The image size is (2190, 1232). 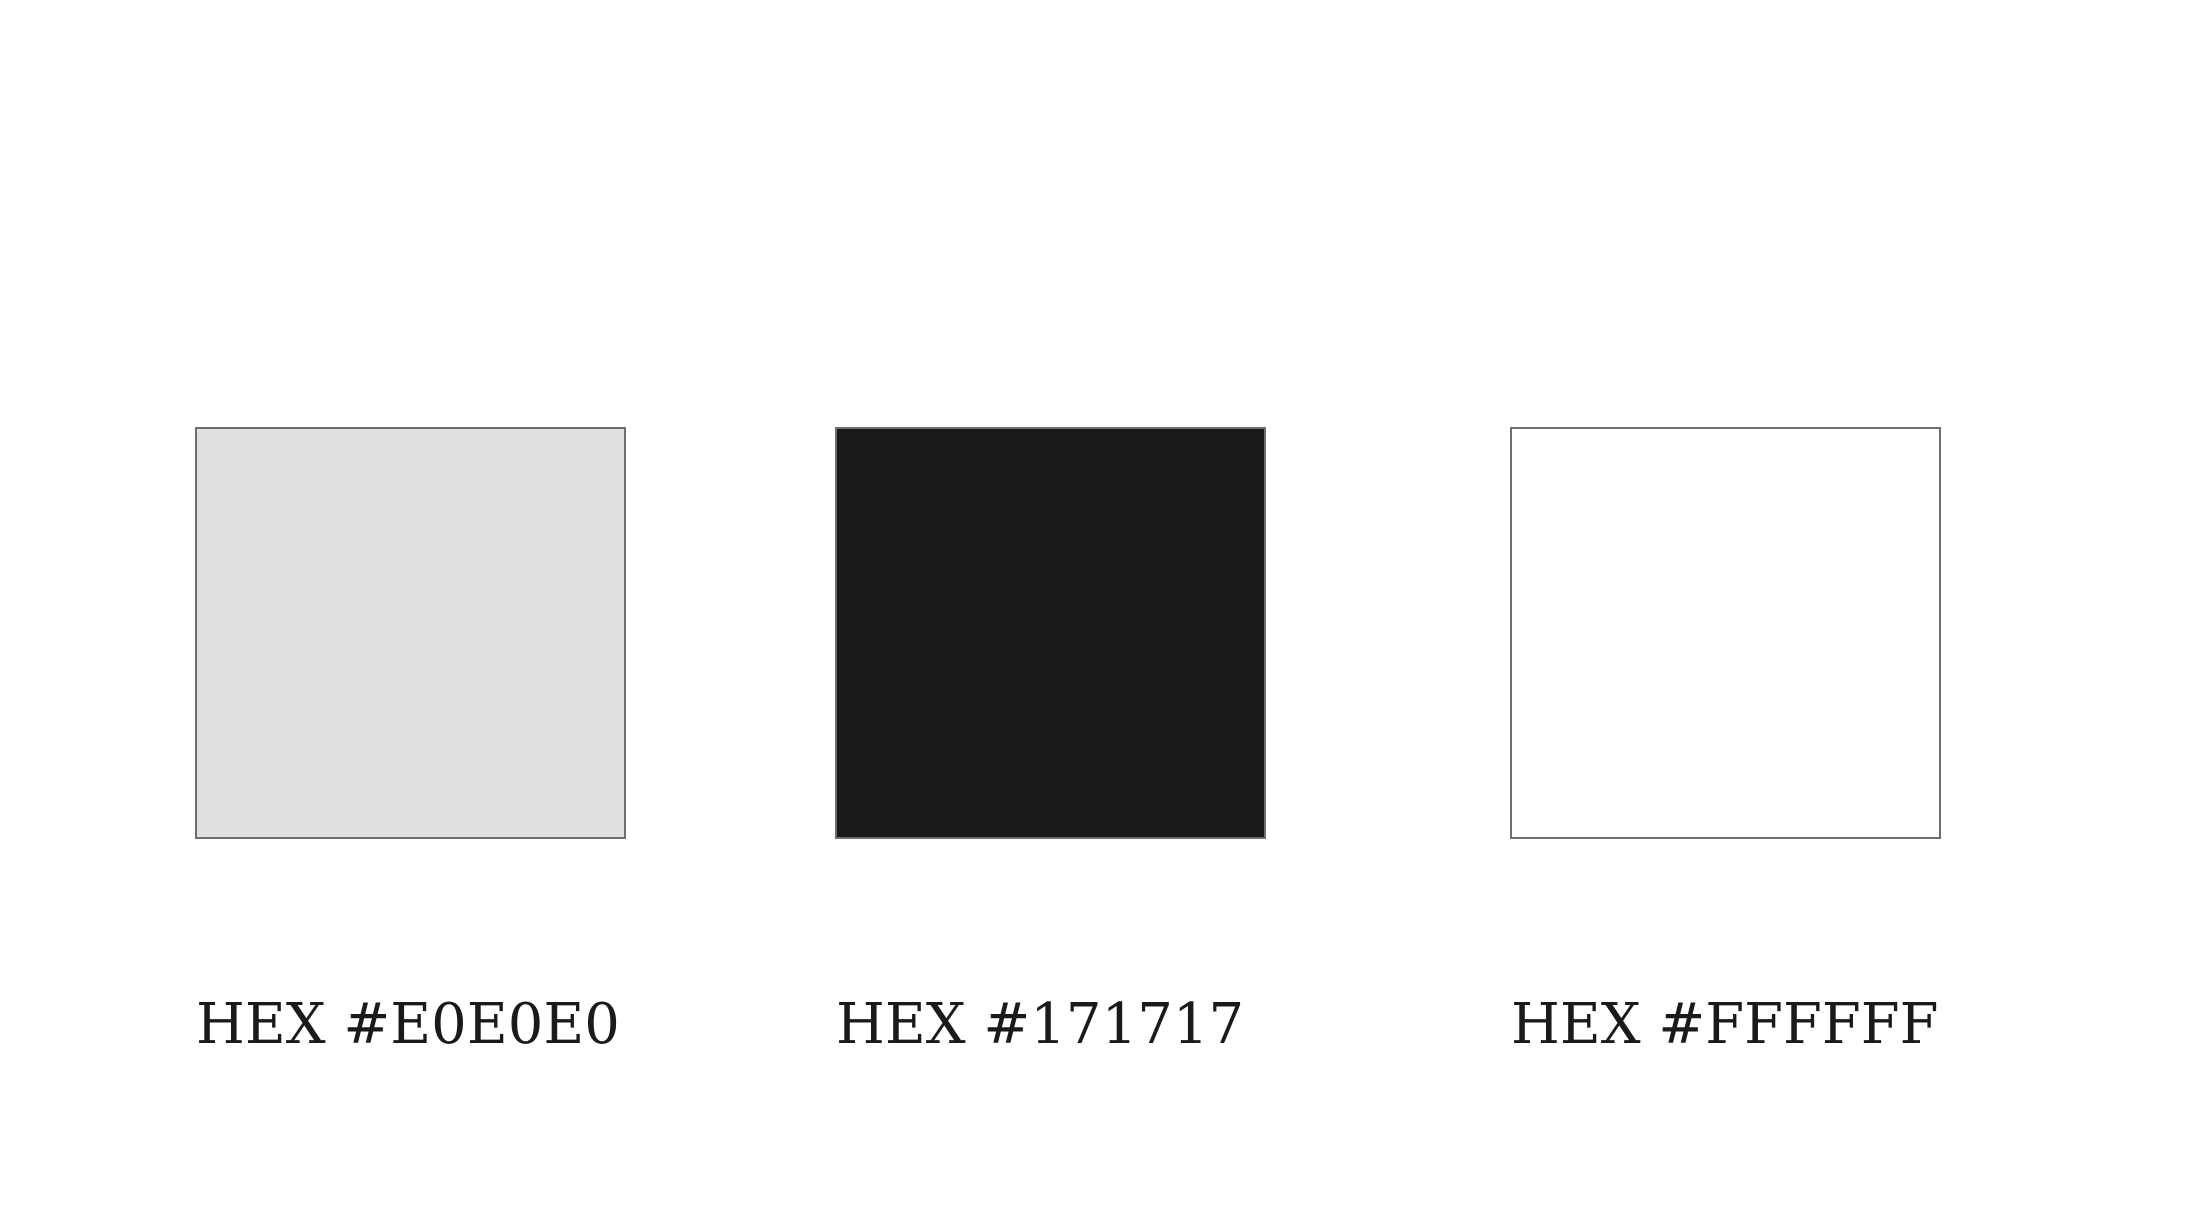 I want to click on color-swatch-light-gray, so click(x=410, y=633).